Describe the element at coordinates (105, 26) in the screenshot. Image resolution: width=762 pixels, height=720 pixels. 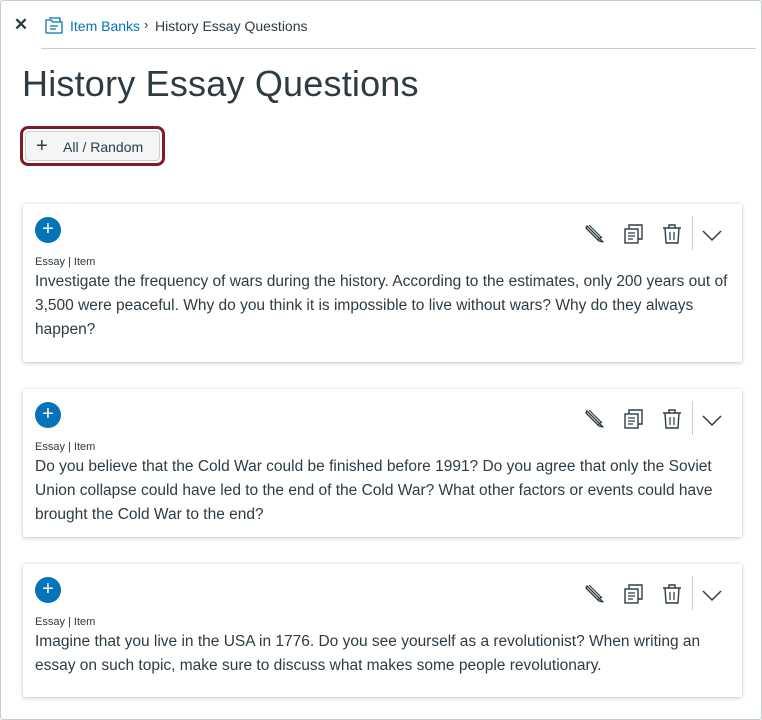
I see `breadcrumb-item-banks-link: Item Banks` at that location.